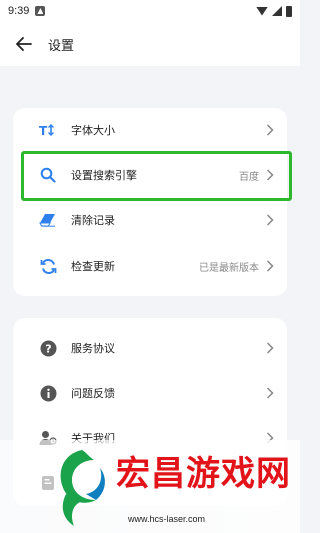  I want to click on settings-item-label: 字体大小, so click(93, 130).